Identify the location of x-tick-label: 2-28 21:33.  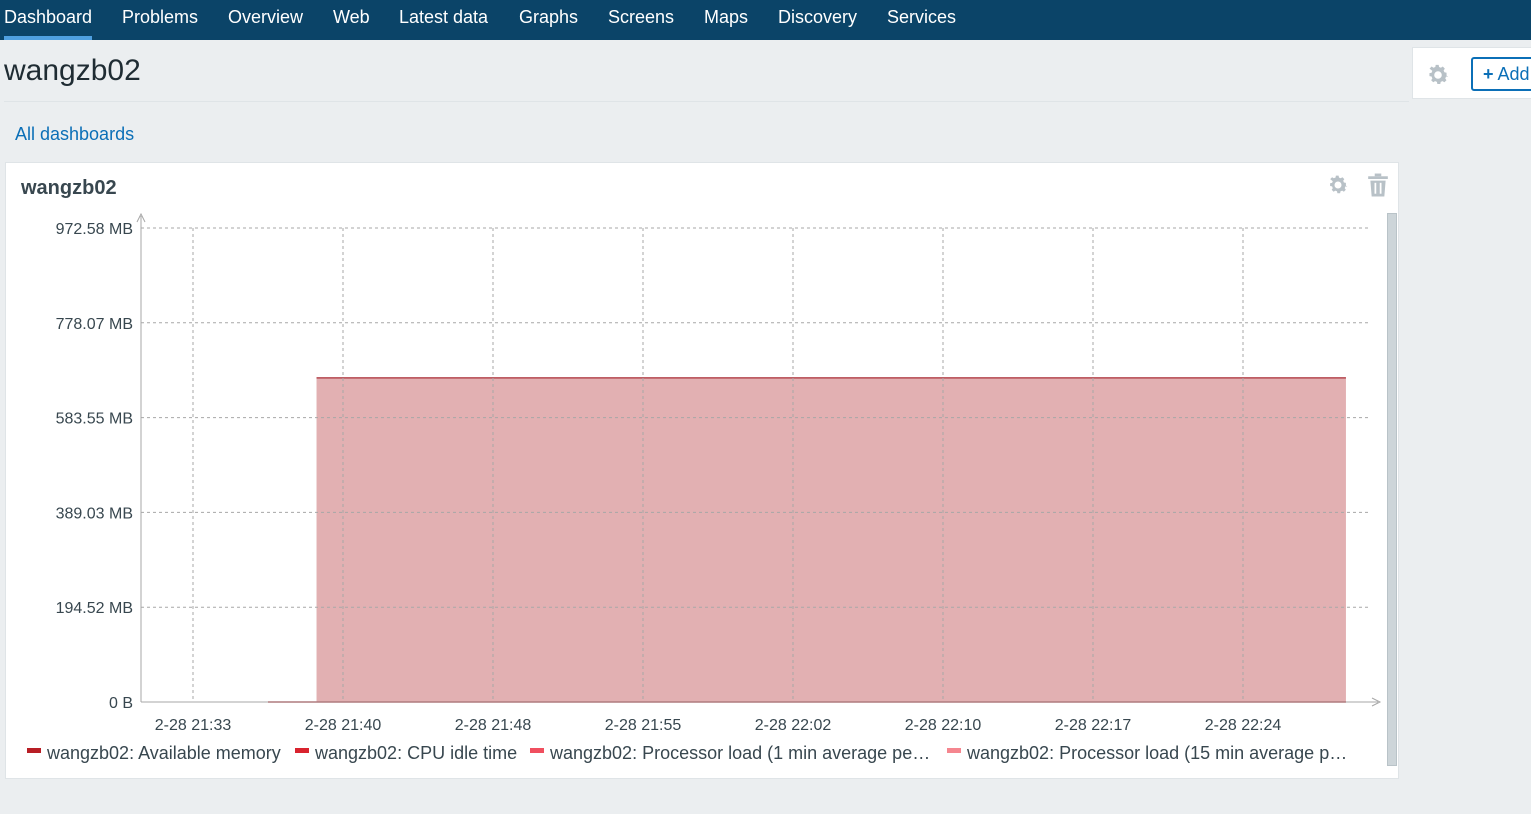
(193, 725).